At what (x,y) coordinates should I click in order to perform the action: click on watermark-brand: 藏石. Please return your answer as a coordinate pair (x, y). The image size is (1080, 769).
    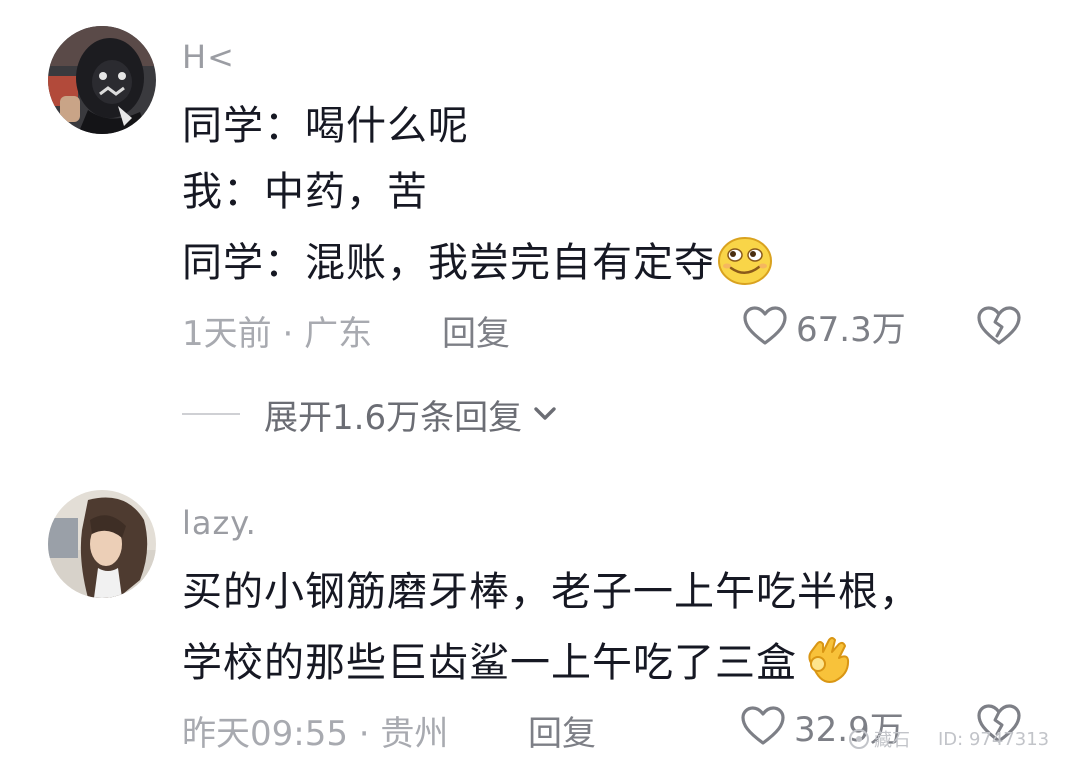
    Looking at the image, I should click on (892, 740).